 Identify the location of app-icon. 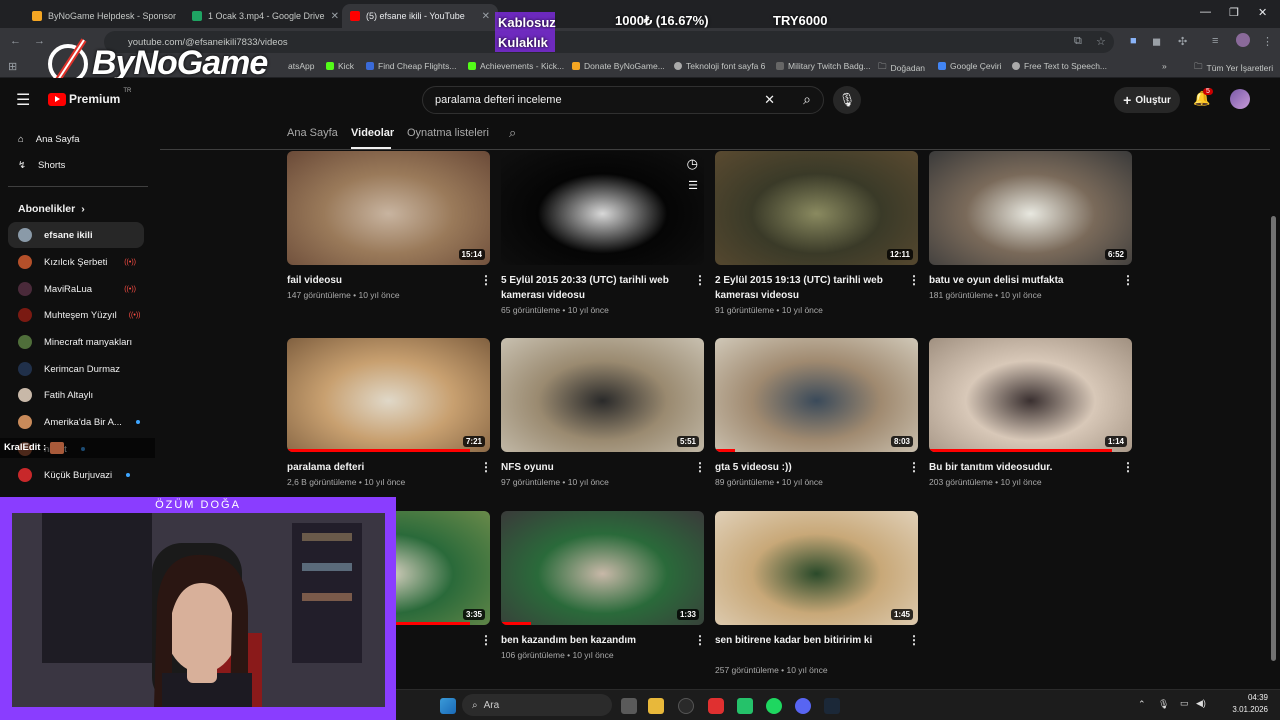
(745, 706).